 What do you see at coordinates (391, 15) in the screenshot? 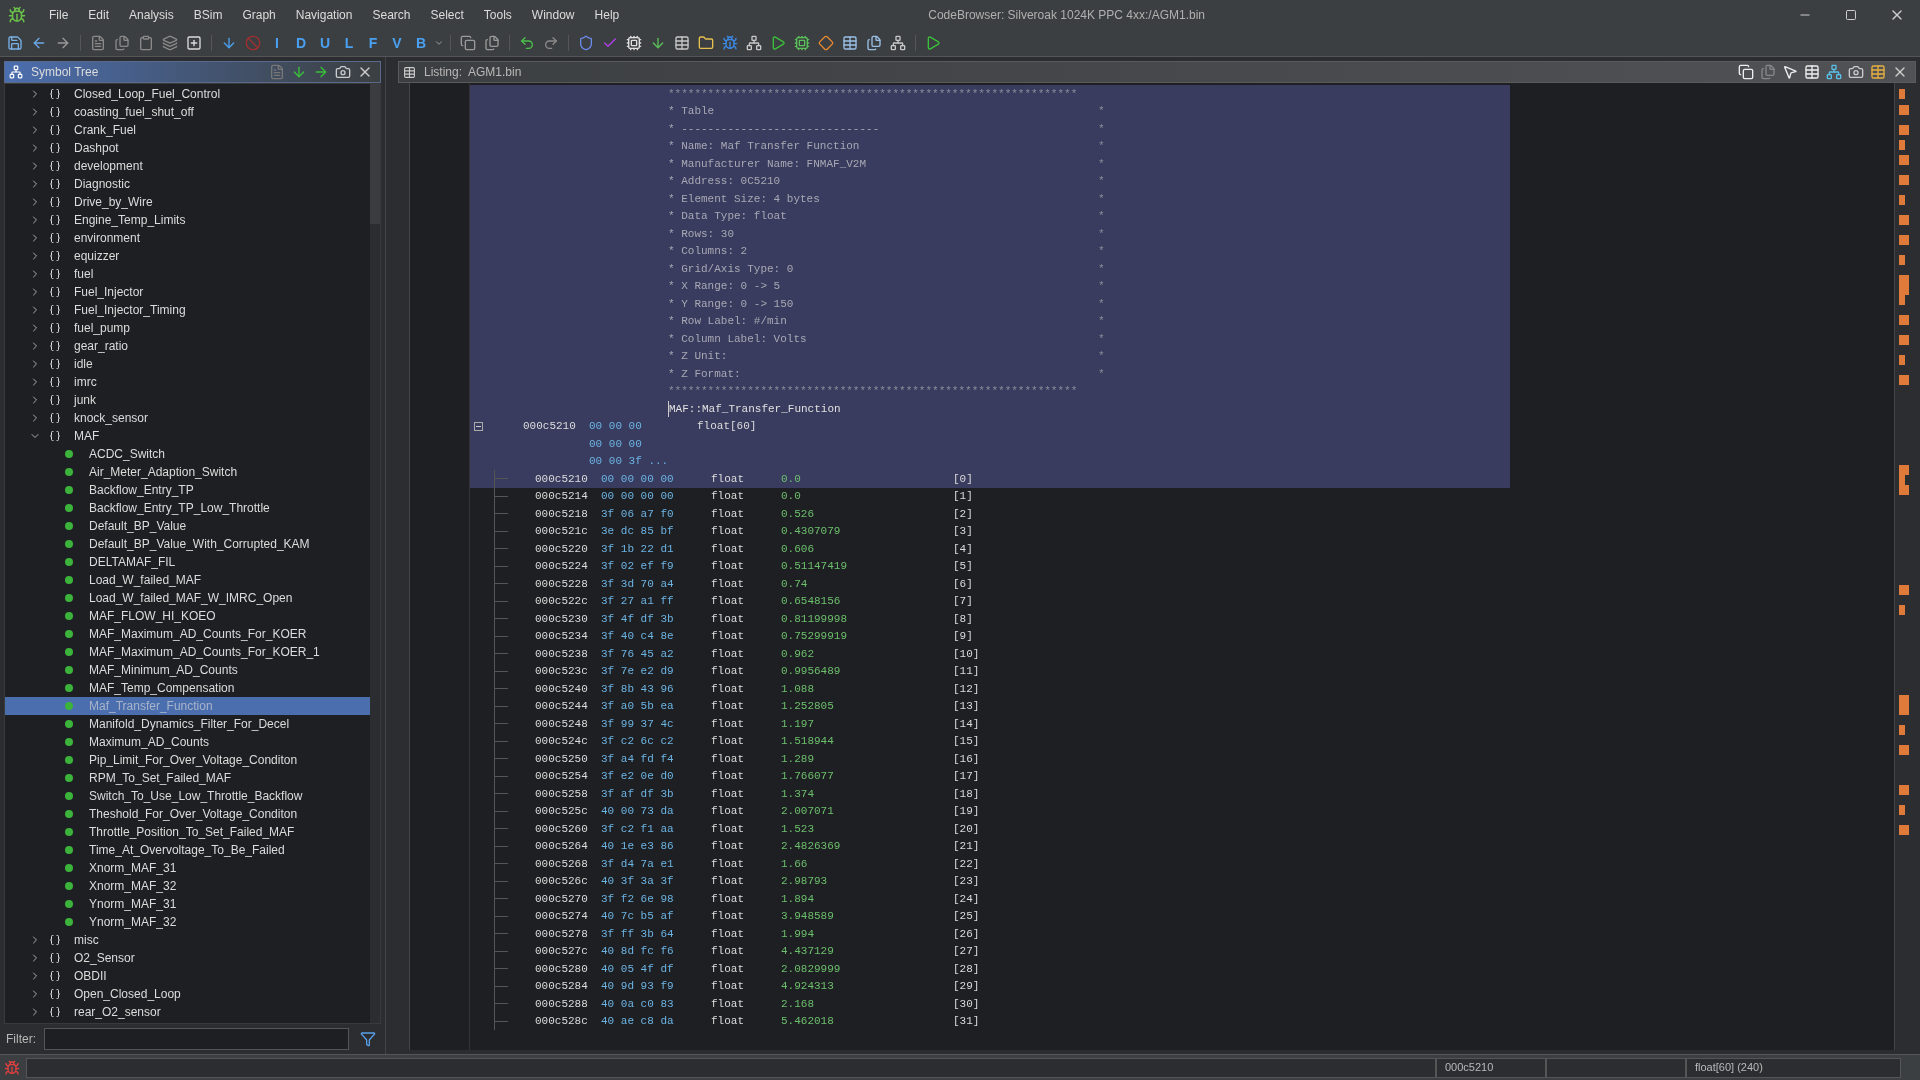
I see `menu-item: Search` at bounding box center [391, 15].